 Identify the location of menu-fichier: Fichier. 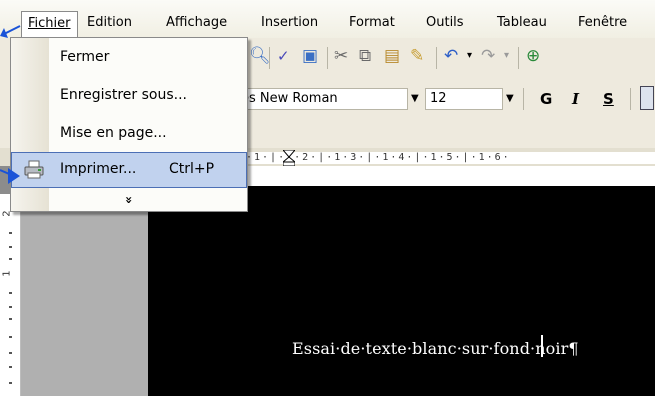
(49, 24).